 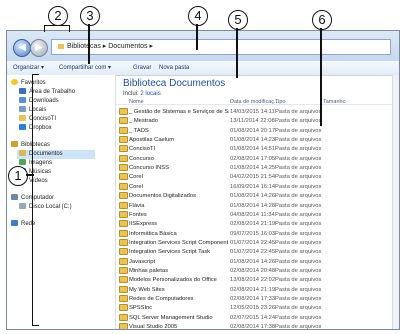 What do you see at coordinates (237, 53) in the screenshot?
I see `callout-5-line` at bounding box center [237, 53].